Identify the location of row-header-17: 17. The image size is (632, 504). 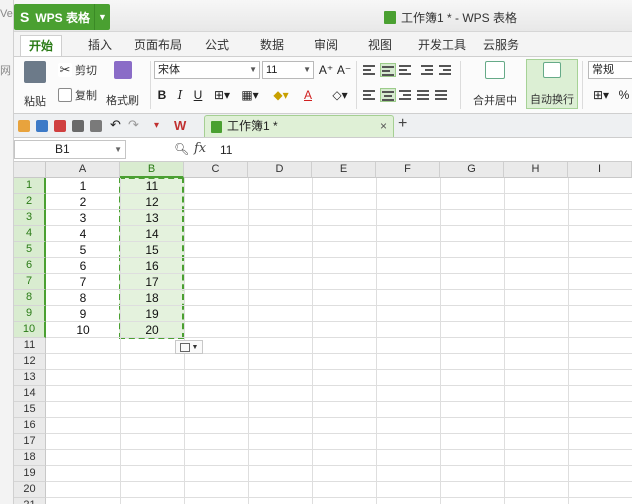
(30, 442).